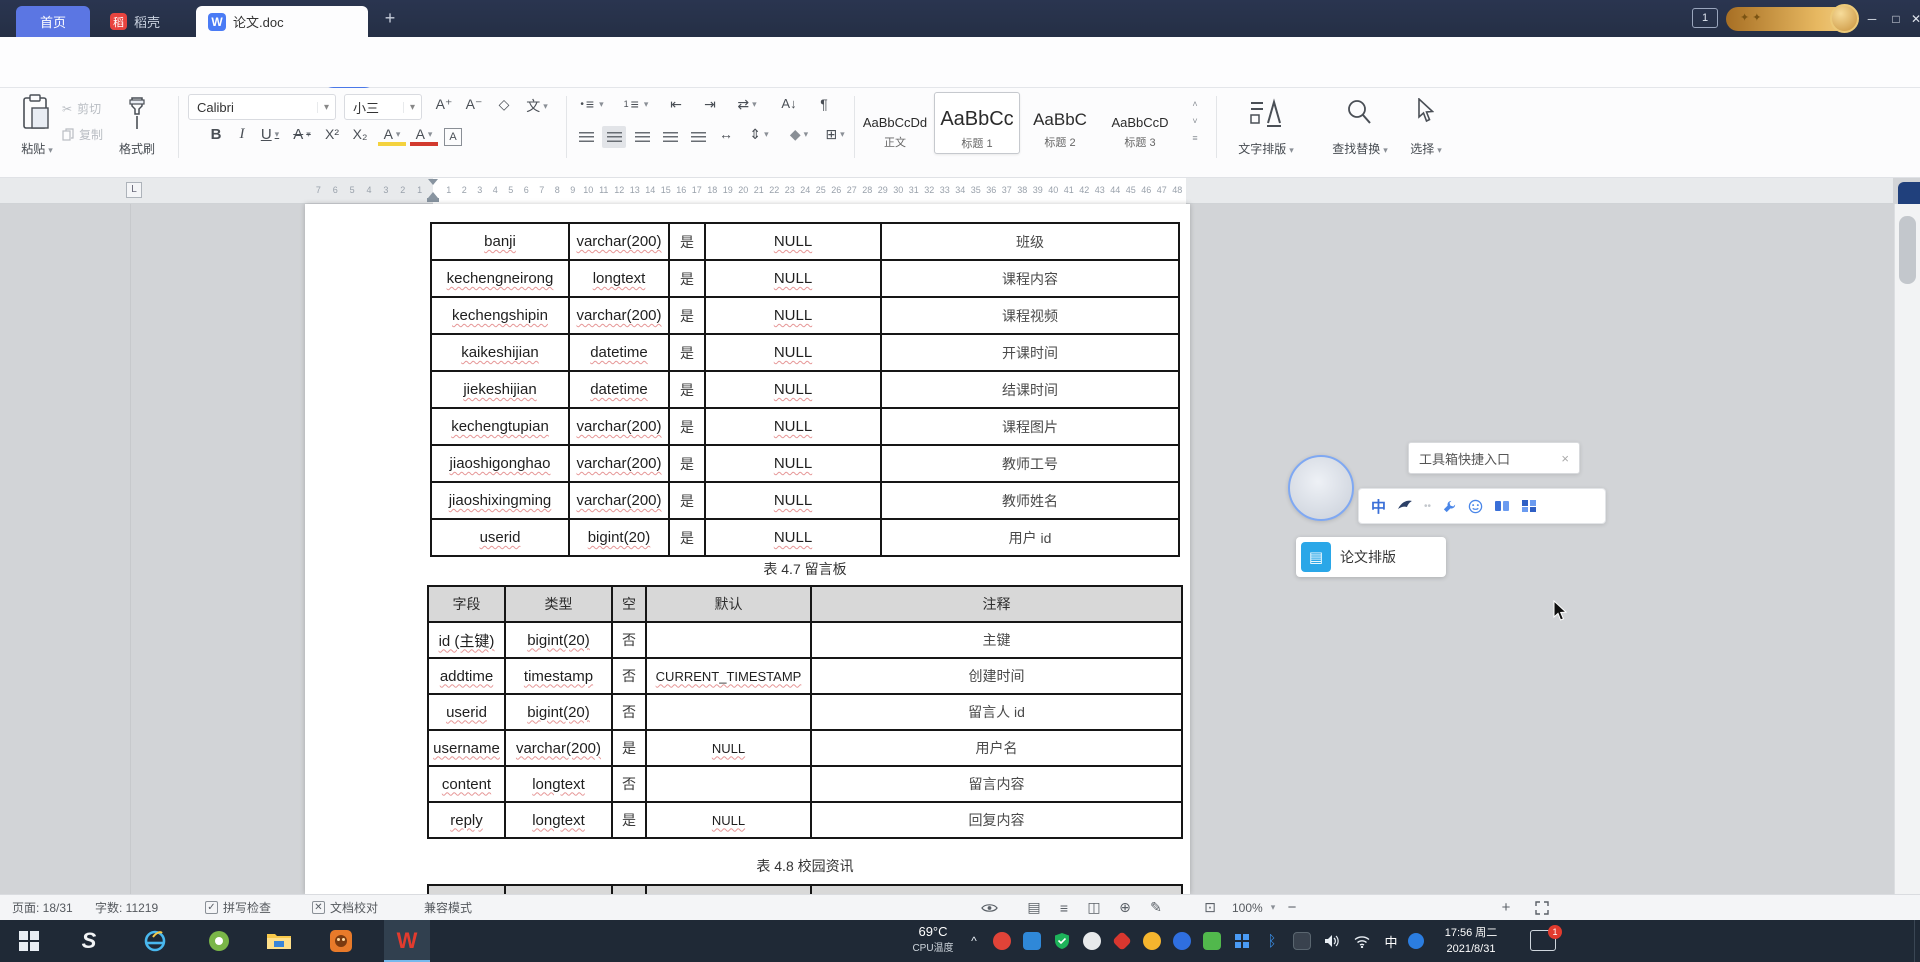  I want to click on highlight-color-button: A ▾, so click(392, 136).